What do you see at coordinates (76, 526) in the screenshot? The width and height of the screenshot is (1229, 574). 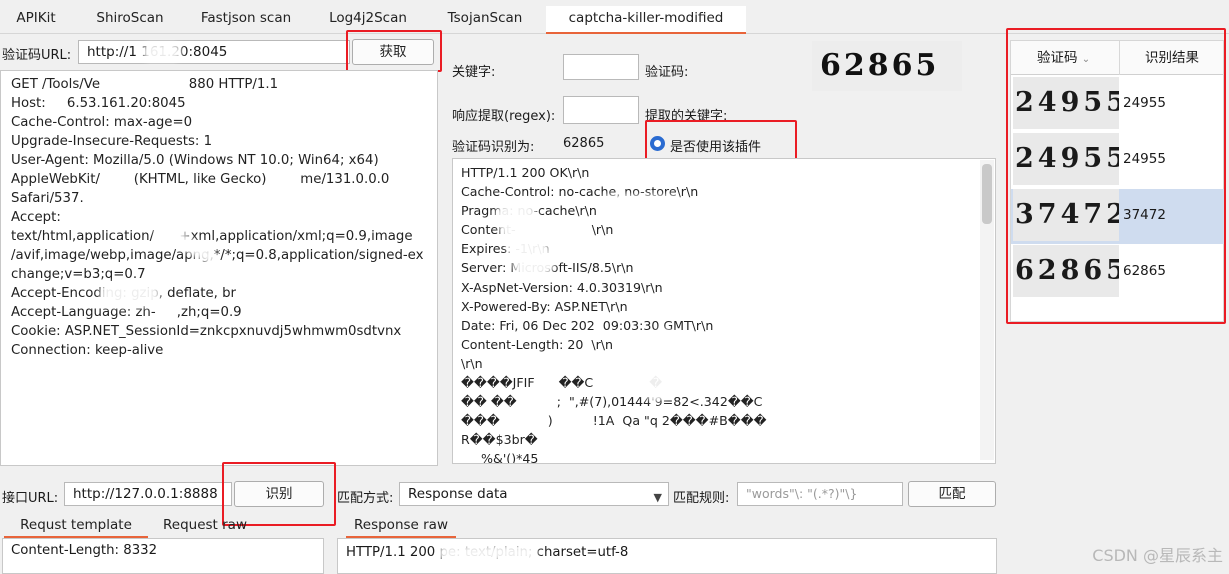 I see `tab-request-template: Requst template` at bounding box center [76, 526].